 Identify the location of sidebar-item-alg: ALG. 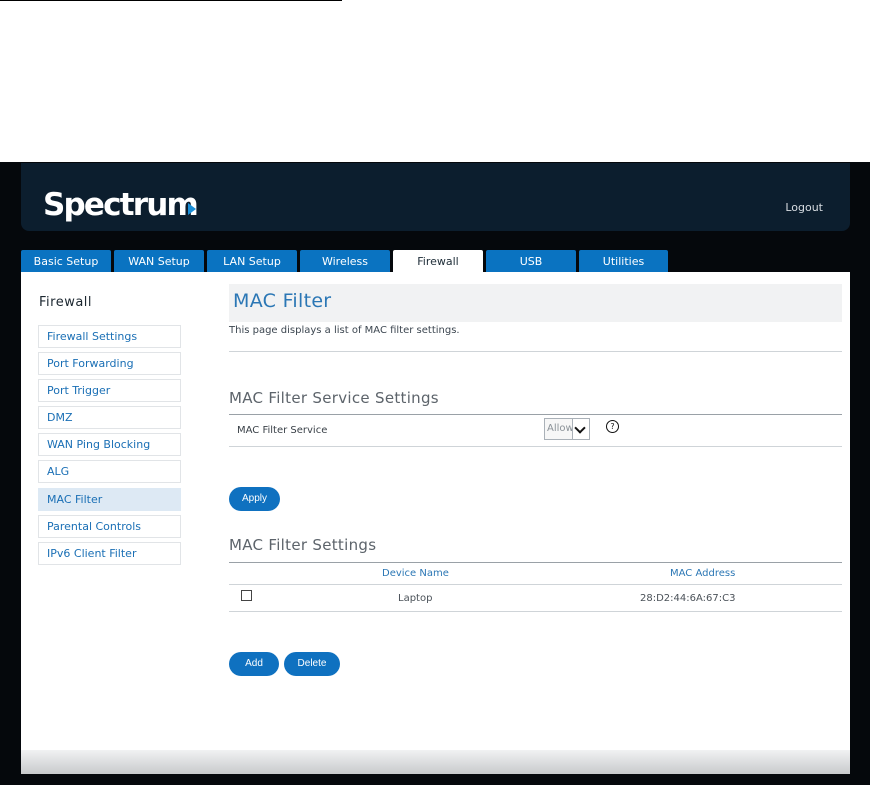
(109, 471).